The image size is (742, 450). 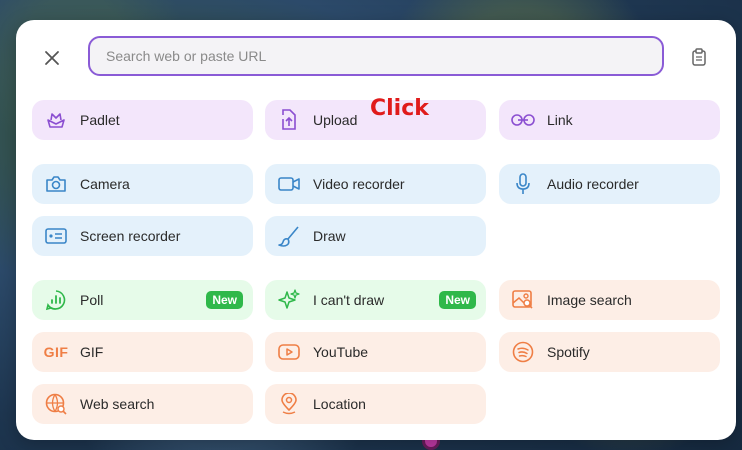 I want to click on tile-label: I can't draw, so click(x=349, y=300).